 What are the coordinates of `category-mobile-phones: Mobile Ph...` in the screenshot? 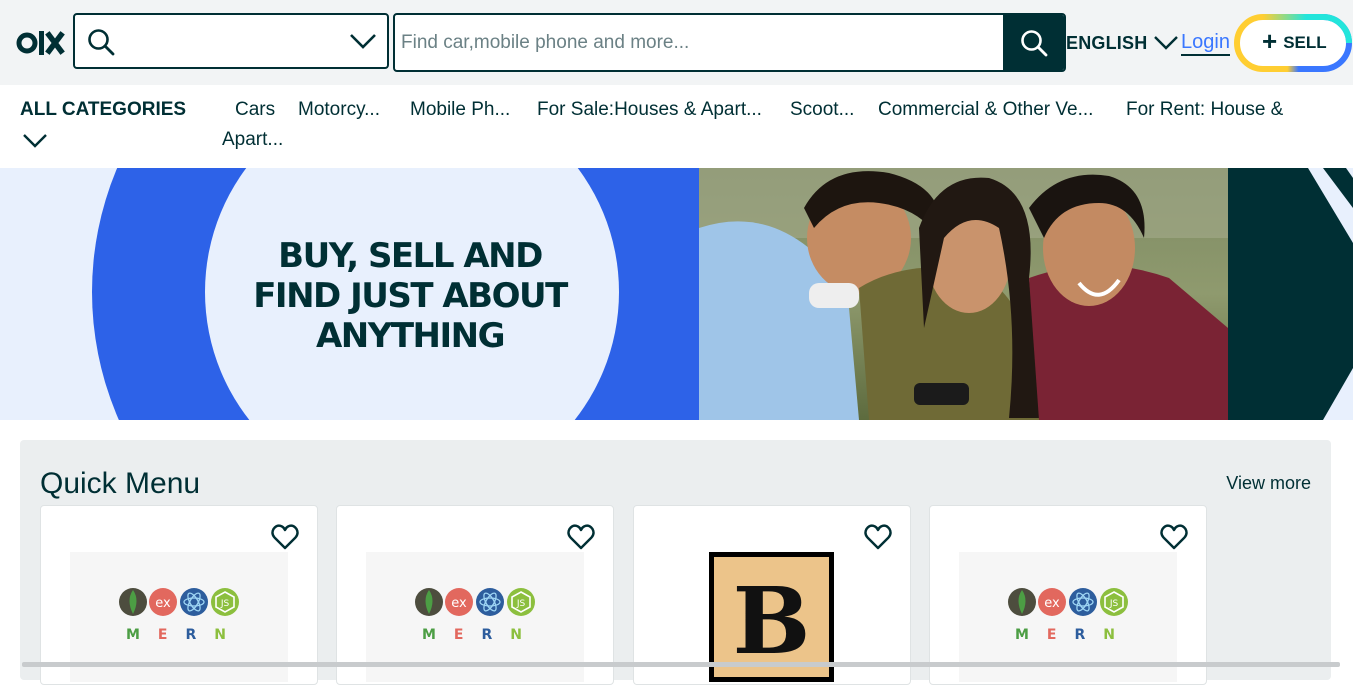 It's located at (460, 110).